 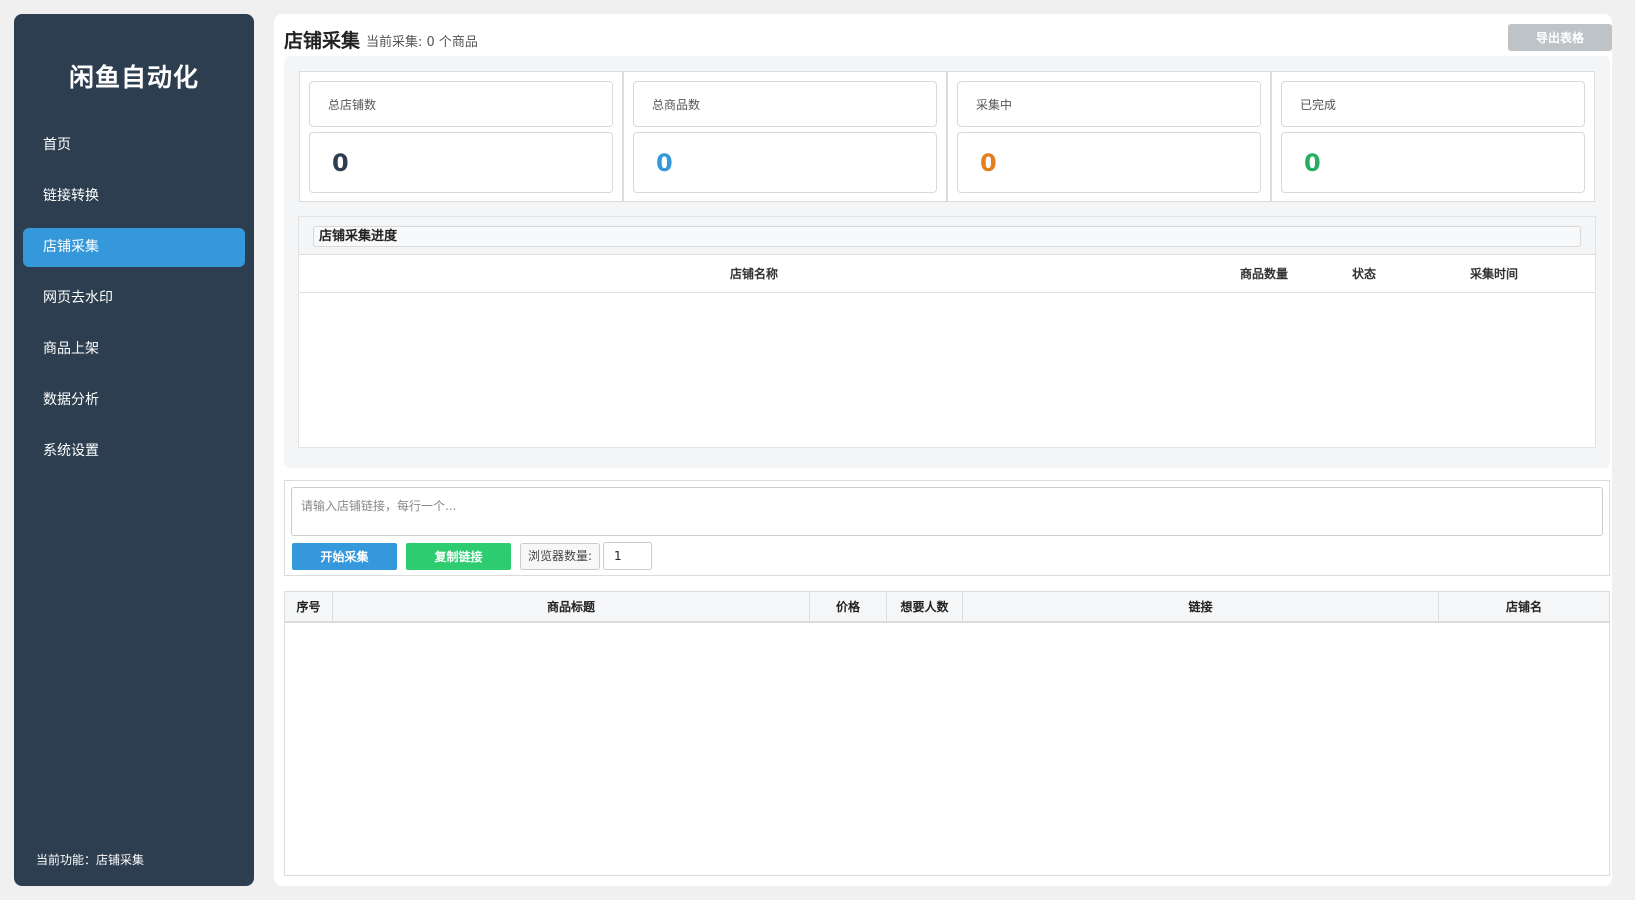 I want to click on column-header-shop-name: 店铺名, so click(x=1524, y=607).